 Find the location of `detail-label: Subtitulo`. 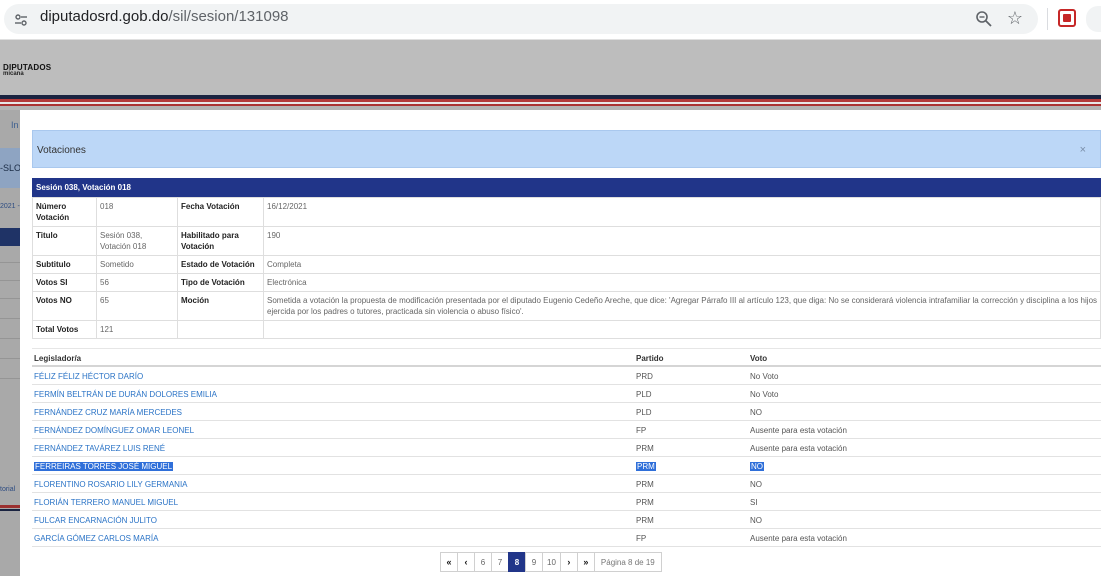

detail-label: Subtitulo is located at coordinates (64, 264).